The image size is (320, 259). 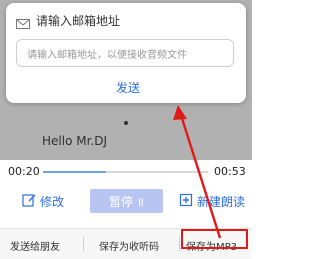 What do you see at coordinates (23, 21) in the screenshot?
I see `mail-icon` at bounding box center [23, 21].